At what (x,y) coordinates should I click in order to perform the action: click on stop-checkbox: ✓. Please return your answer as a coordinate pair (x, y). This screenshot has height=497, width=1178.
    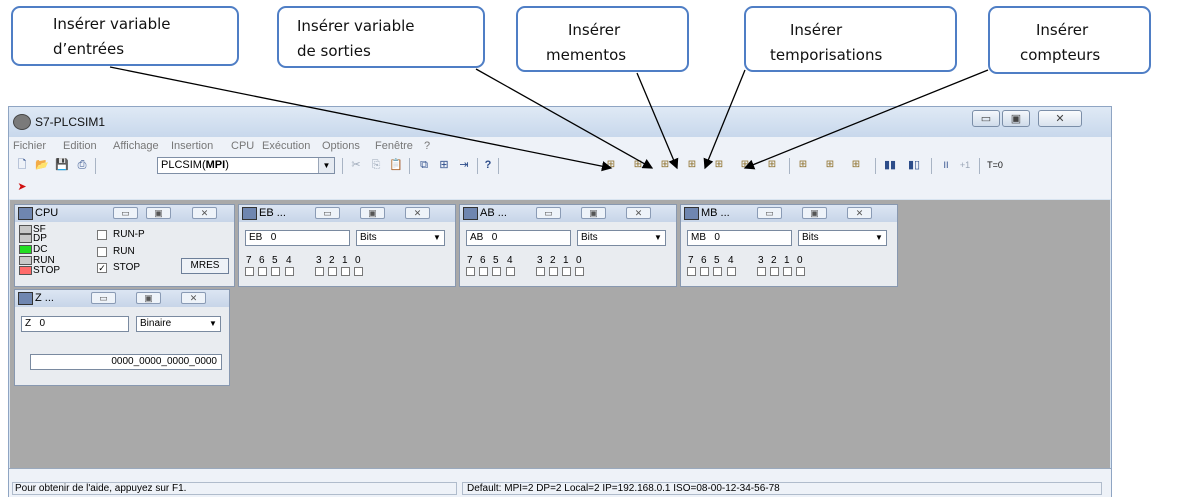
    Looking at the image, I should click on (102, 268).